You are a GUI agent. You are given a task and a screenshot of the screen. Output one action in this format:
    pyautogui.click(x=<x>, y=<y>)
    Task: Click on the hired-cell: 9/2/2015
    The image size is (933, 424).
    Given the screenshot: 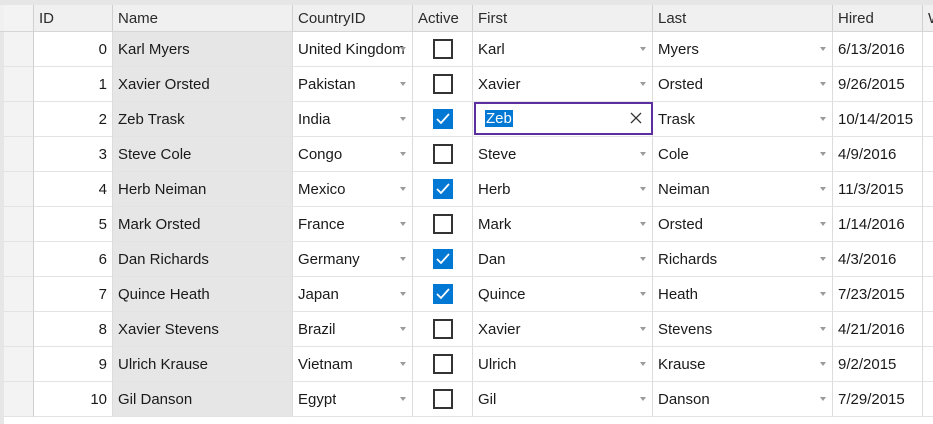 What is the action you would take?
    pyautogui.click(x=878, y=364)
    